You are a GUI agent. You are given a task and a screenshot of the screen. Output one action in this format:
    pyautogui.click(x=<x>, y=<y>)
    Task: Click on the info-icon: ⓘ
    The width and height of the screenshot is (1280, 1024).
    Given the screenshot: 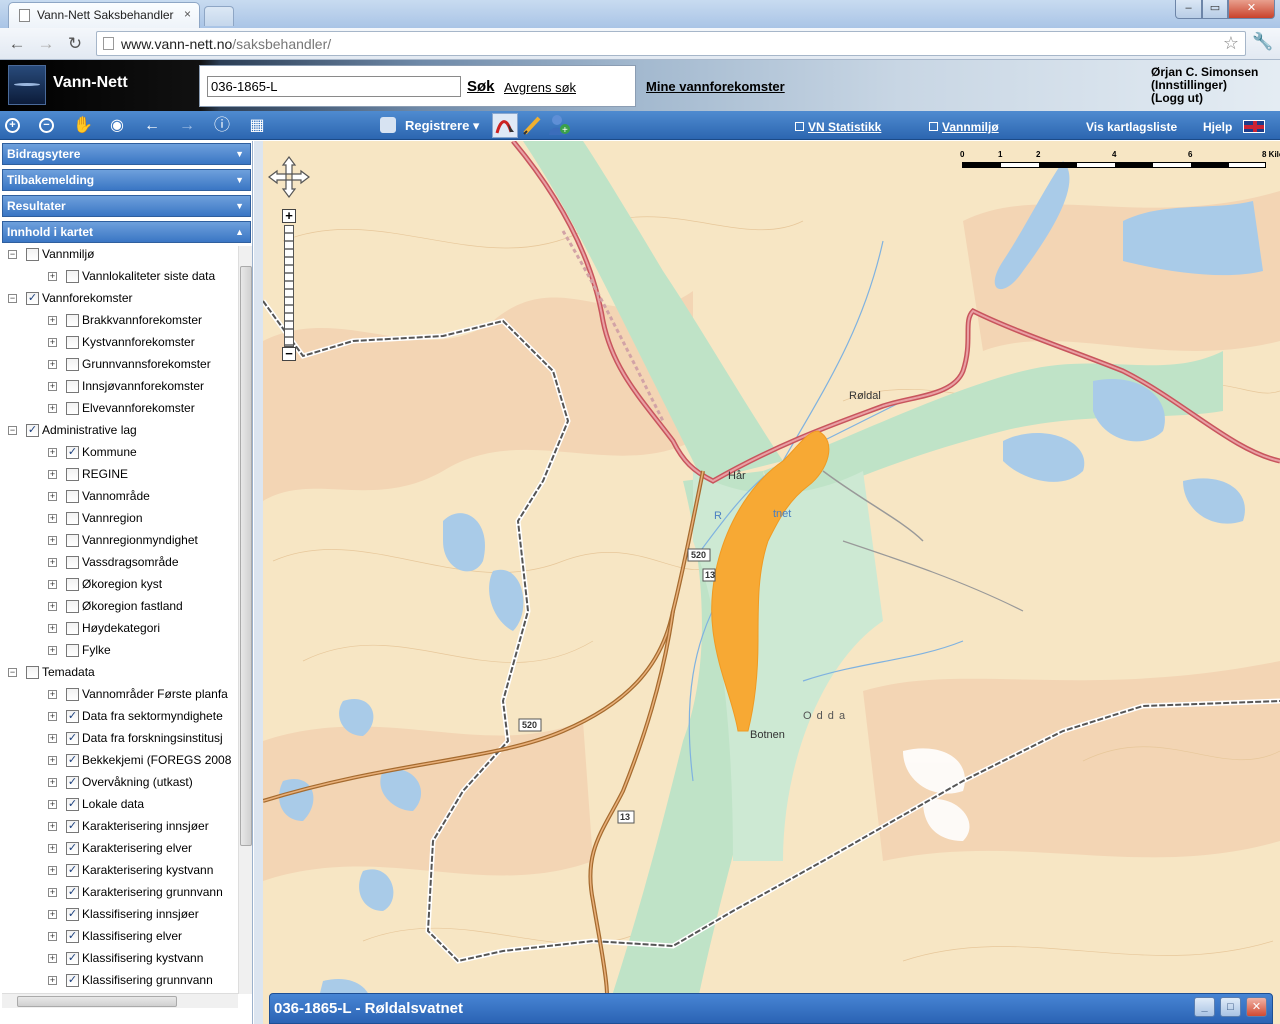 What is the action you would take?
    pyautogui.click(x=222, y=126)
    